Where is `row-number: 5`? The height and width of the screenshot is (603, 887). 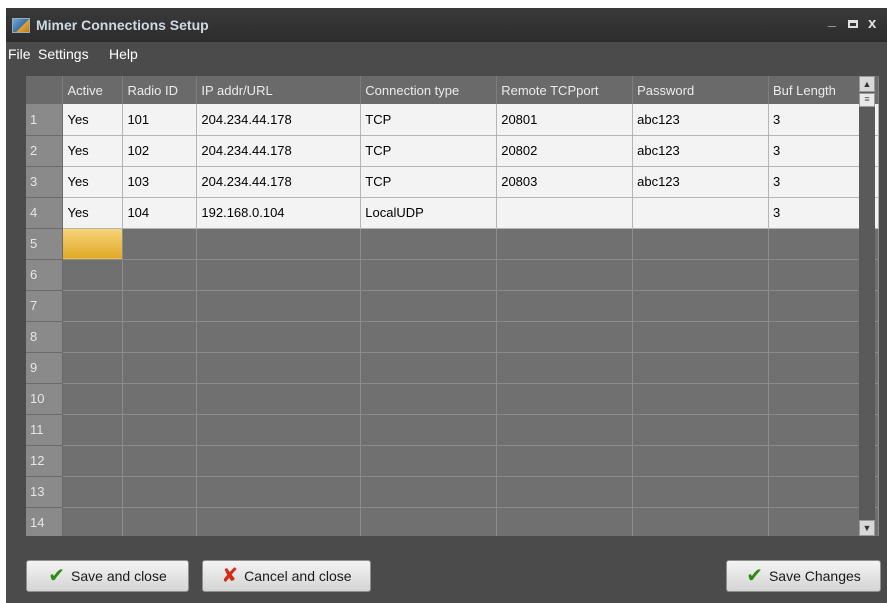
row-number: 5 is located at coordinates (45, 244).